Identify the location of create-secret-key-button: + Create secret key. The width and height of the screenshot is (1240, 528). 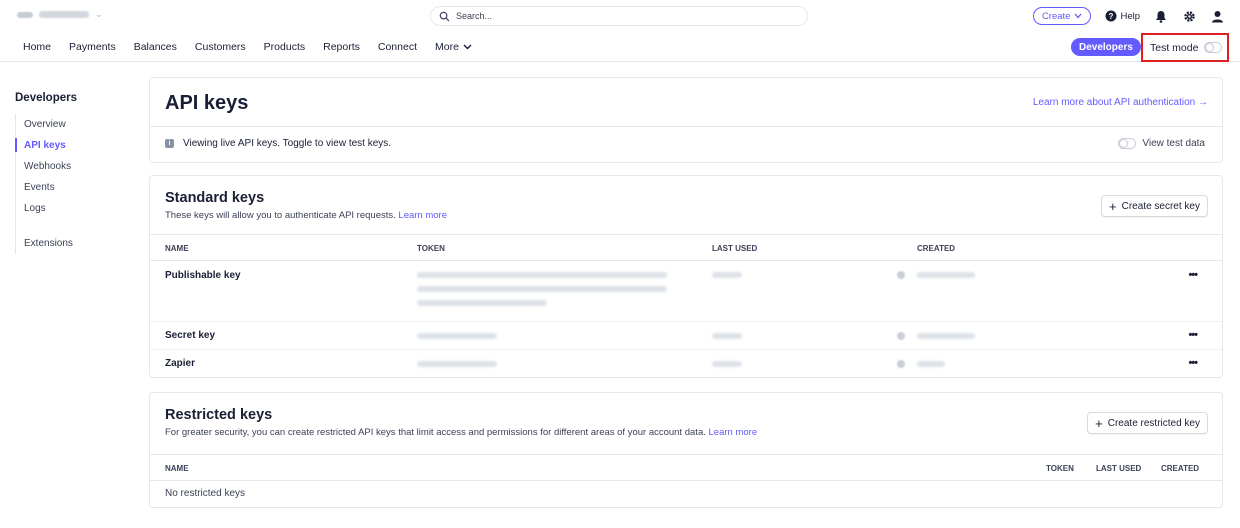
(1154, 206).